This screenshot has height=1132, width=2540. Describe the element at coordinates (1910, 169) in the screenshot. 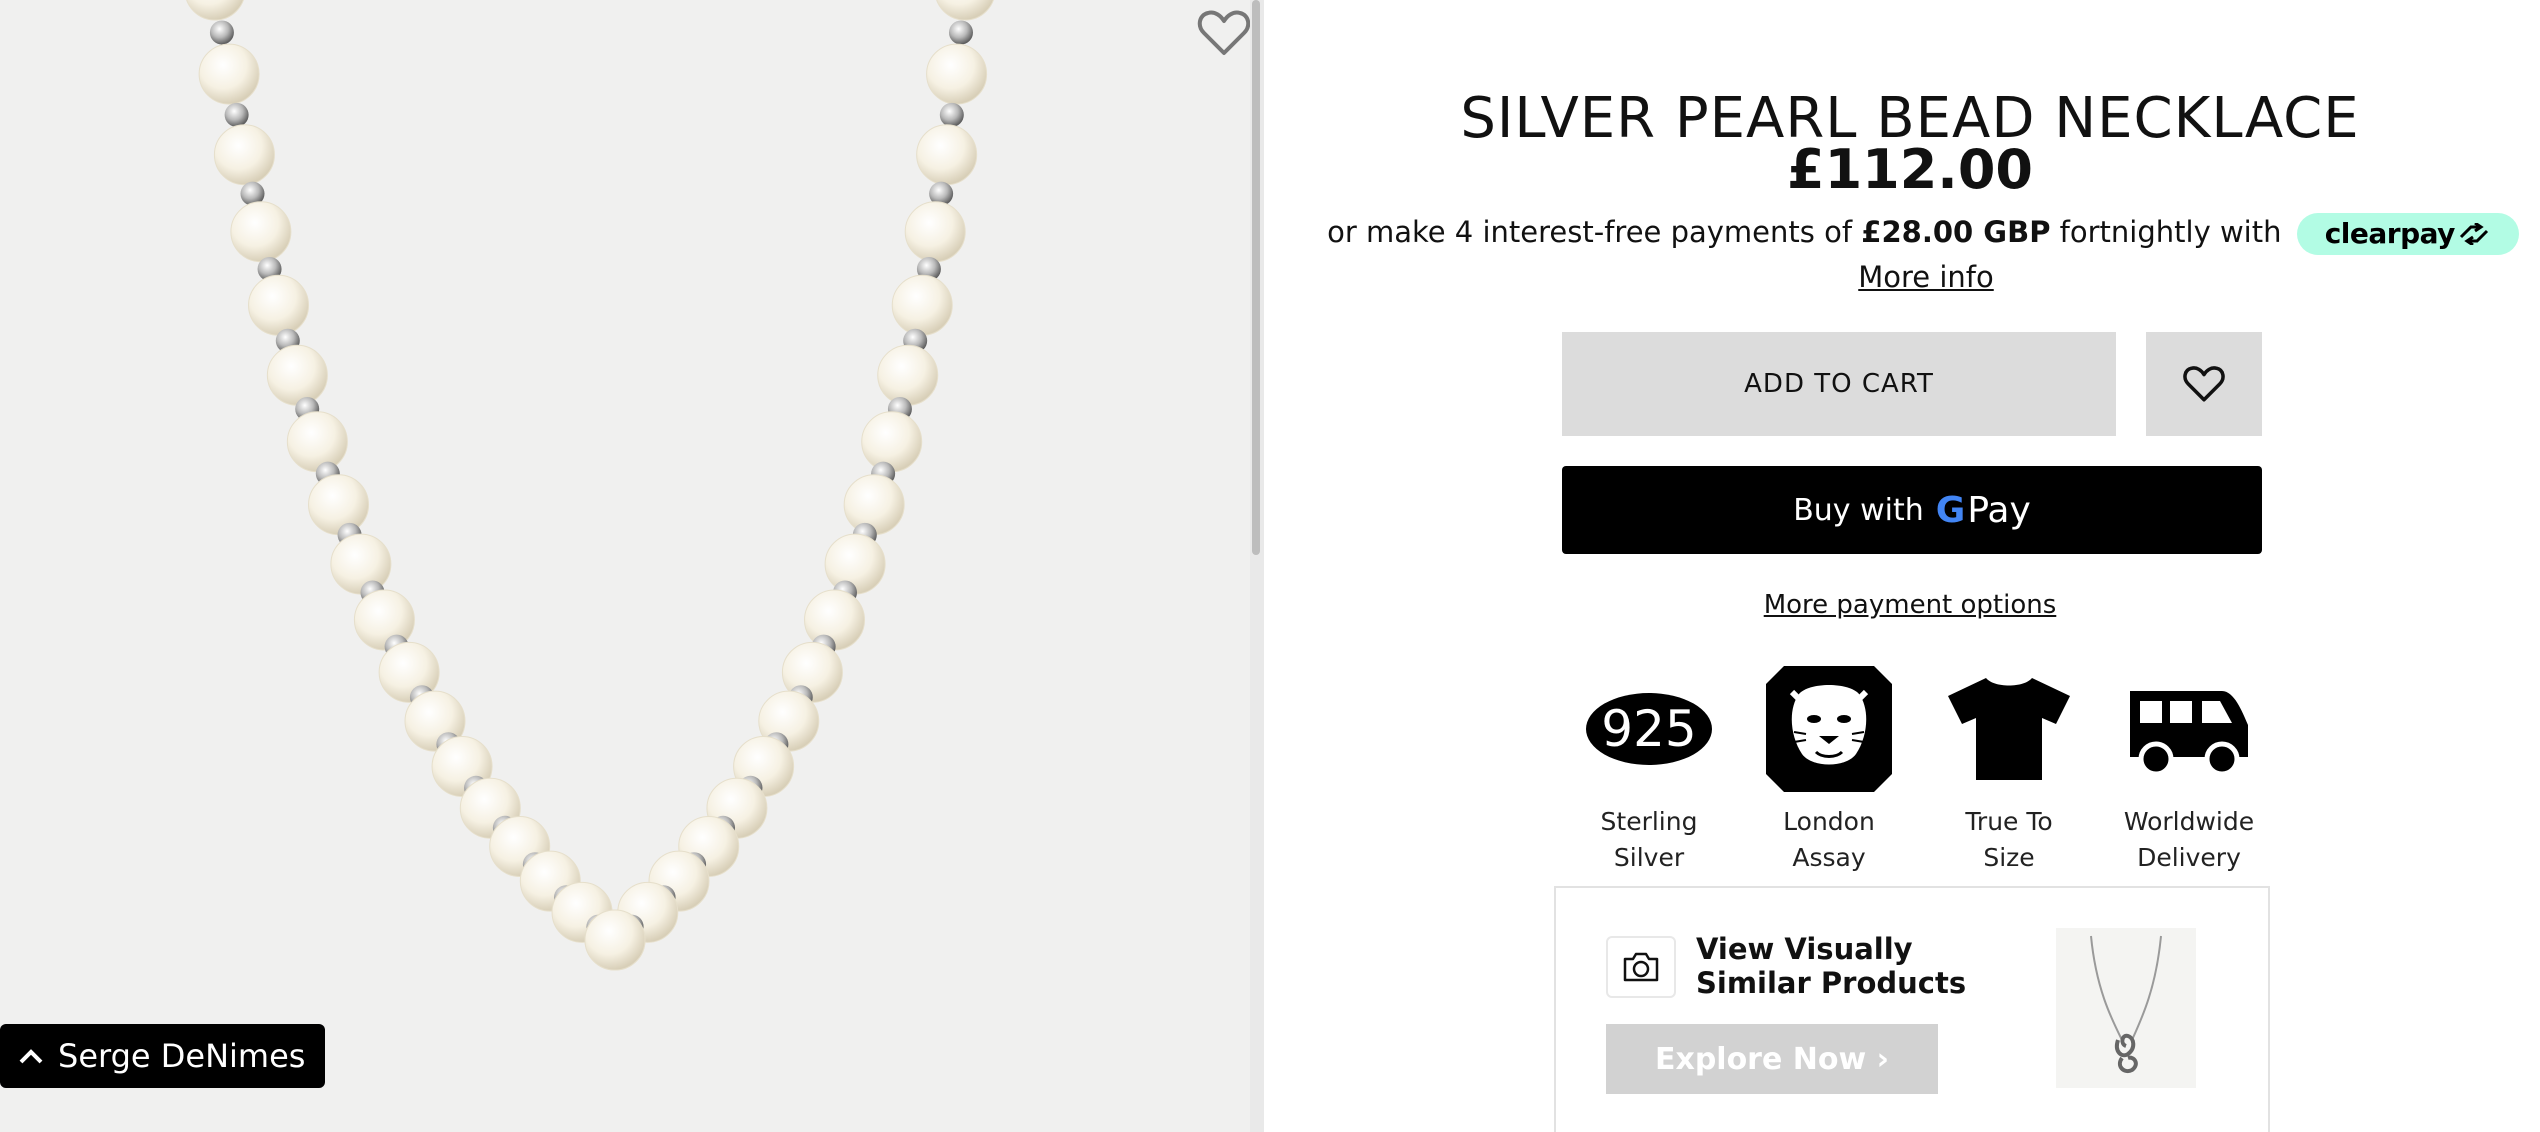

I see `product-price: £112.00` at that location.